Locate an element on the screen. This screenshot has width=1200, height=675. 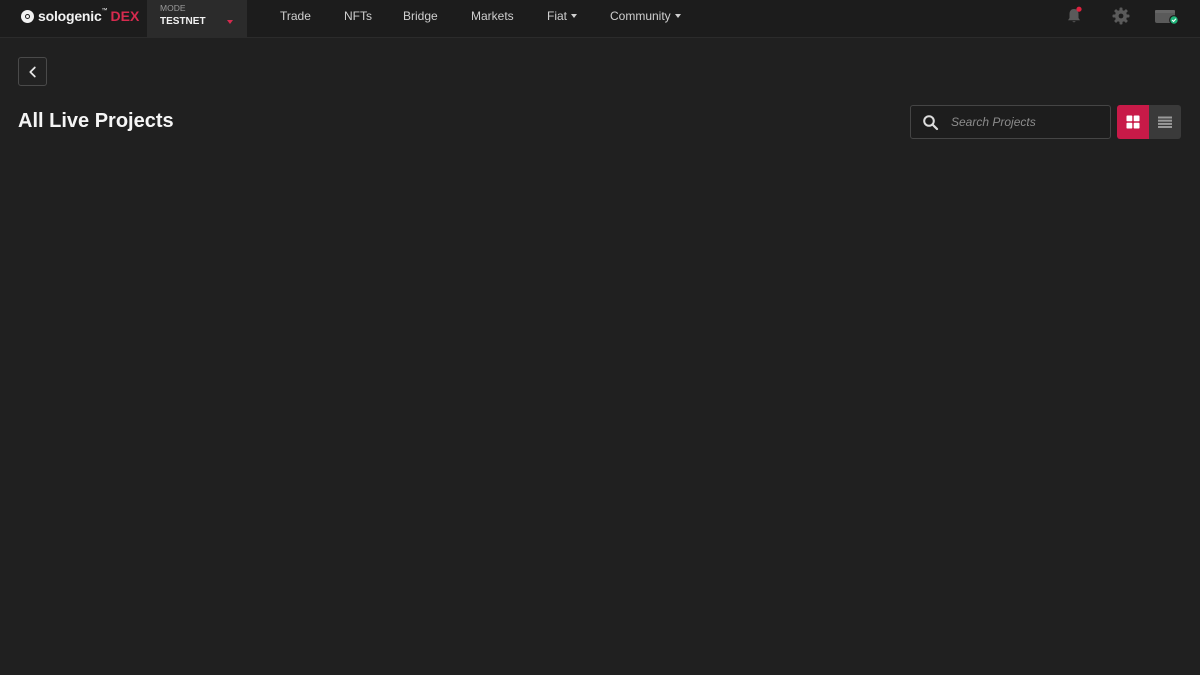
nav-item-markets: Markets is located at coordinates (492, 16).